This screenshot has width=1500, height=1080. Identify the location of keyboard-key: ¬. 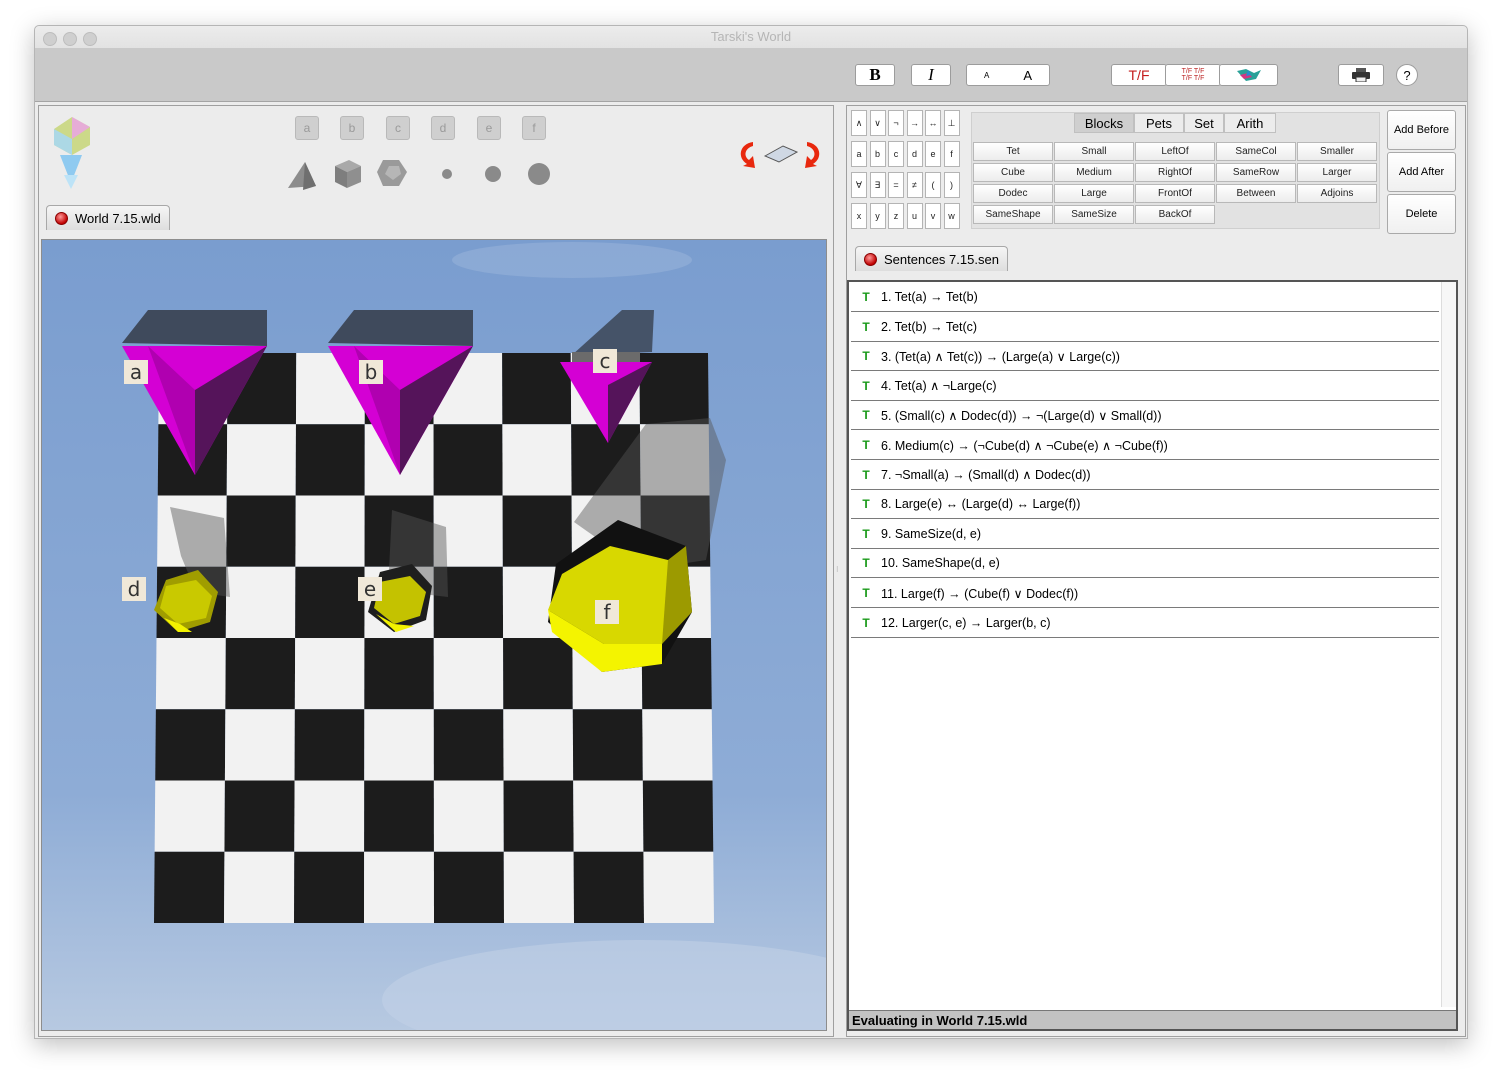
(896, 123).